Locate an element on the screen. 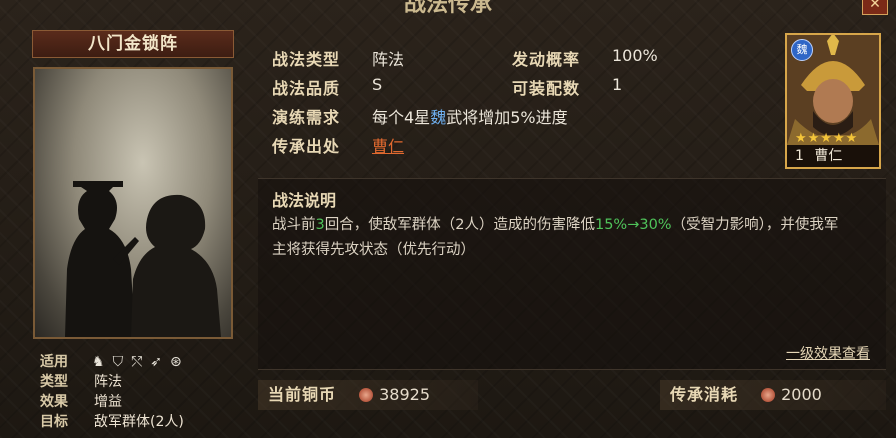 The height and width of the screenshot is (438, 896). attr-key: 类型 is located at coordinates (54, 382).